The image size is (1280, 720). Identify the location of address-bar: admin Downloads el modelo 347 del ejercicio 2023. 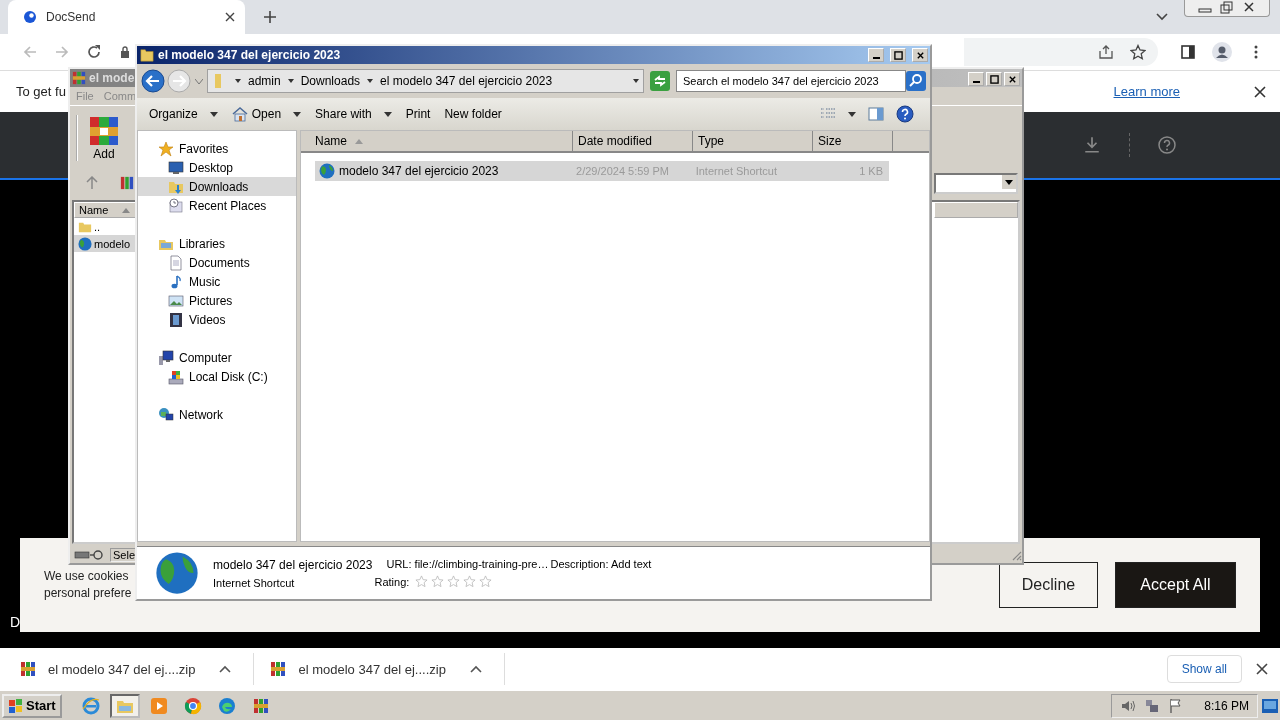
(425, 81).